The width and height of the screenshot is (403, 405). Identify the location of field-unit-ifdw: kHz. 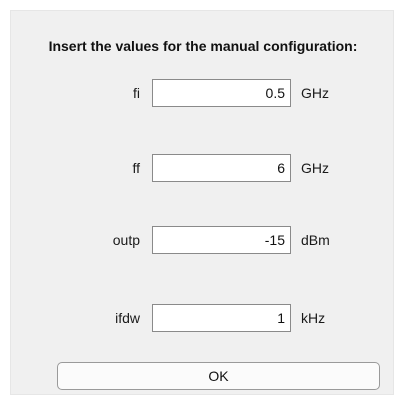
(313, 318).